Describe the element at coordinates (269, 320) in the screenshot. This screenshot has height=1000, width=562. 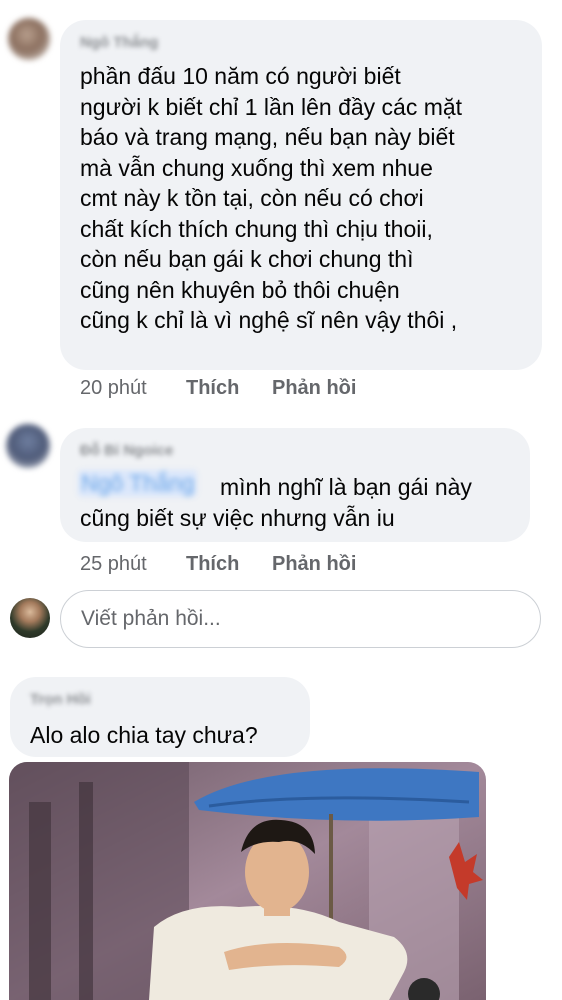
I see `comment-line: cũng k chỉ là vì nghệ sĩ nên vậy thôi ,` at that location.